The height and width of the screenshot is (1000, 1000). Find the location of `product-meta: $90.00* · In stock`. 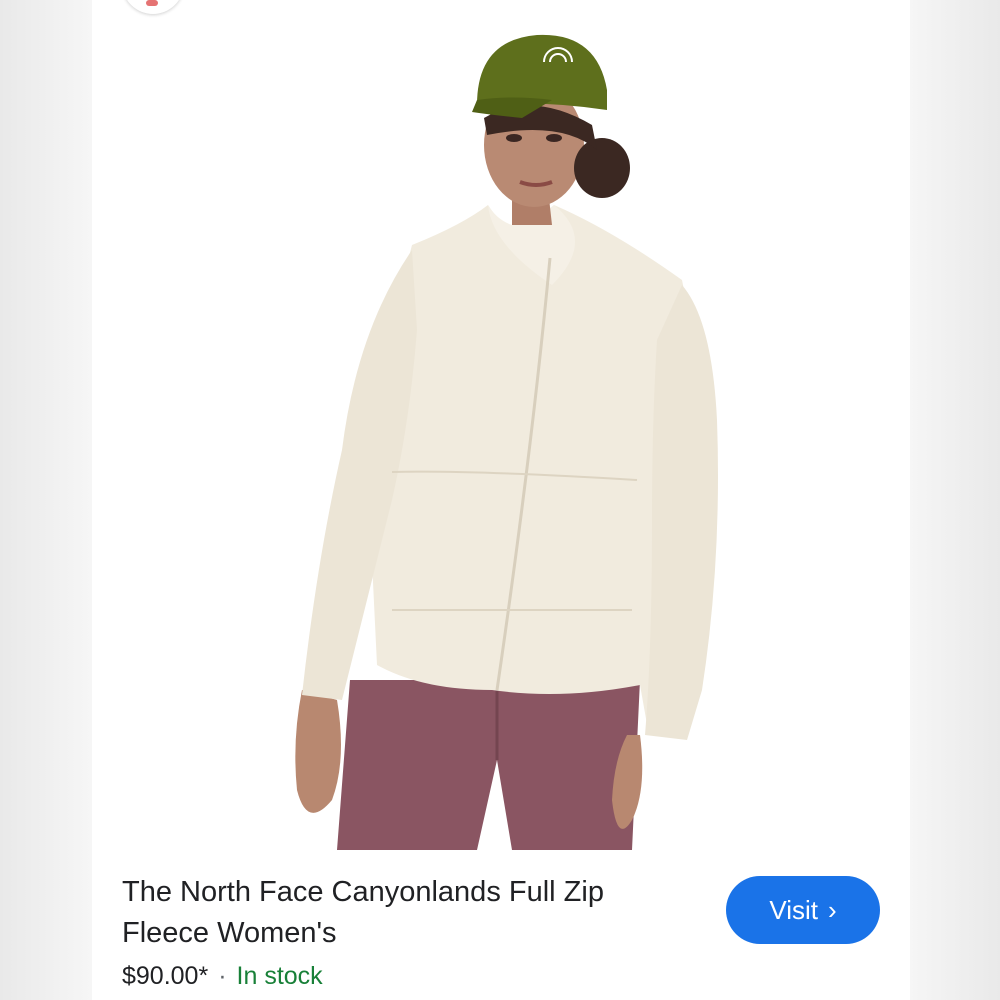

product-meta: $90.00* · In stock is located at coordinates (222, 976).